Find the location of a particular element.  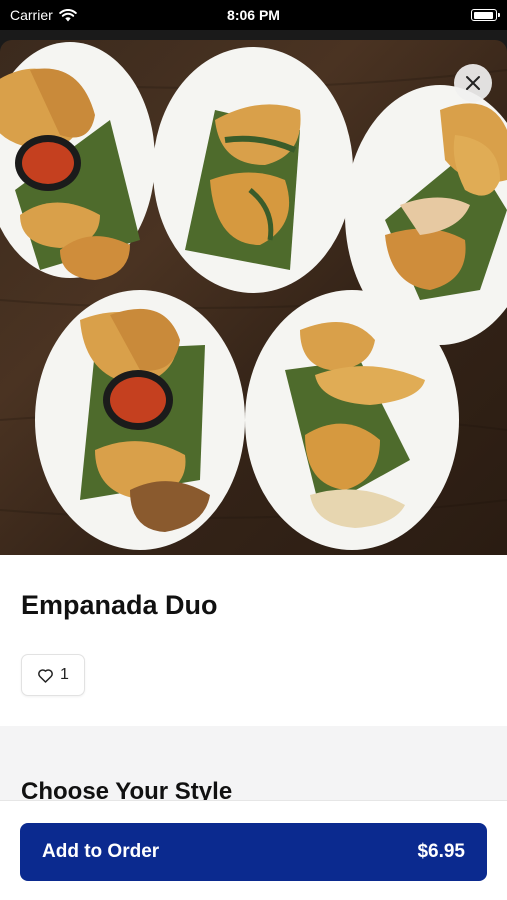

battery-fill is located at coordinates (483, 15).